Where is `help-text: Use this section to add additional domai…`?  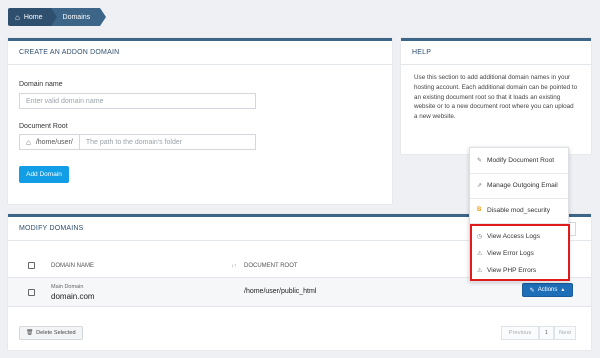
help-text: Use this section to add additional domai… is located at coordinates (496, 97).